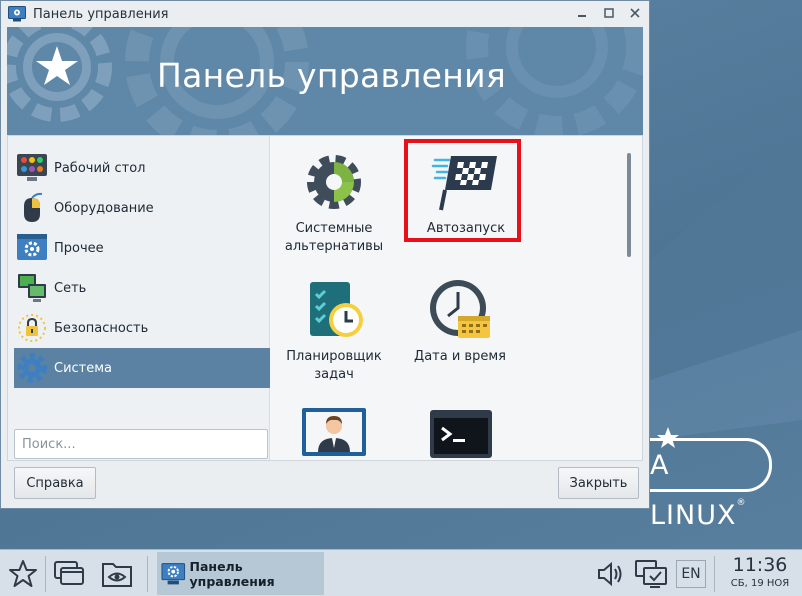 The width and height of the screenshot is (802, 596). What do you see at coordinates (100, 168) in the screenshot?
I see `sidebar-item-label: Рабочий стол` at bounding box center [100, 168].